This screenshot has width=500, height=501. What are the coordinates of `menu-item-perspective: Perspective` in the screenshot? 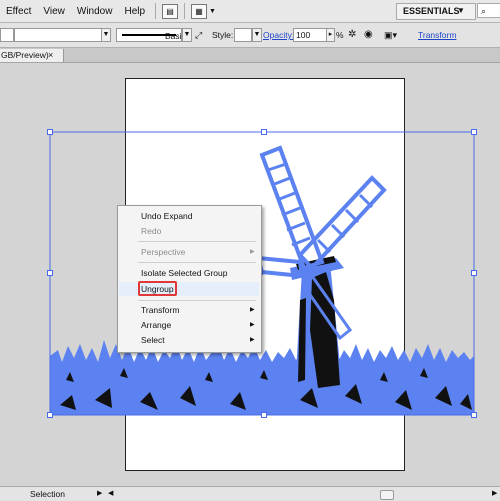 It's located at (163, 252).